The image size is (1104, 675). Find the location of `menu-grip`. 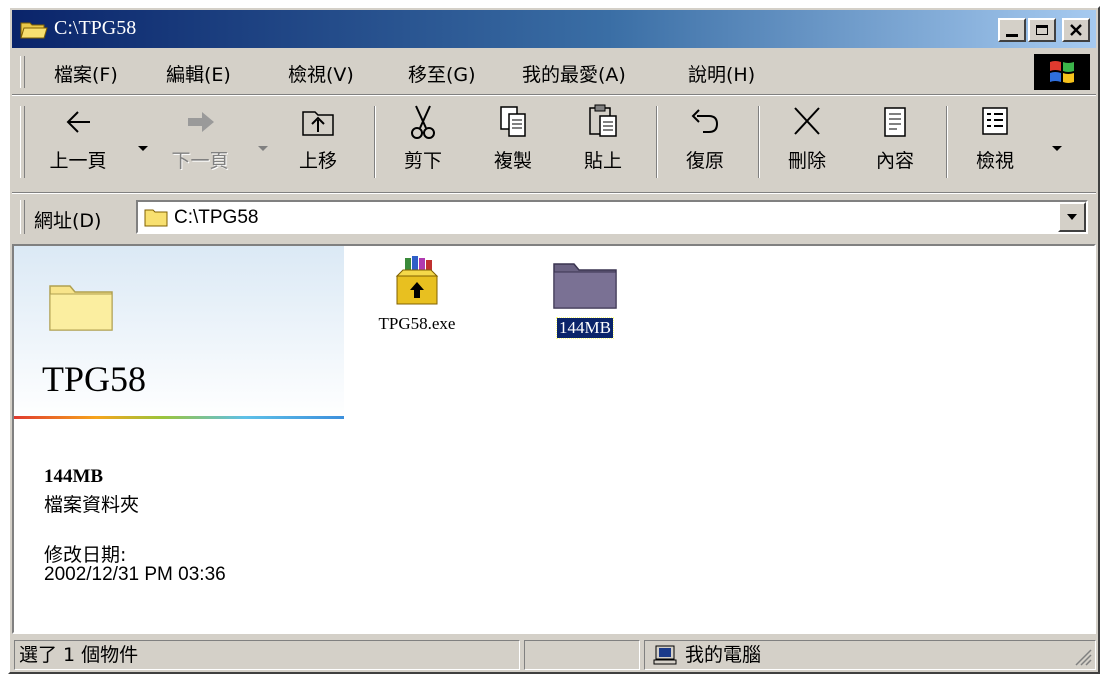

menu-grip is located at coordinates (22, 72).